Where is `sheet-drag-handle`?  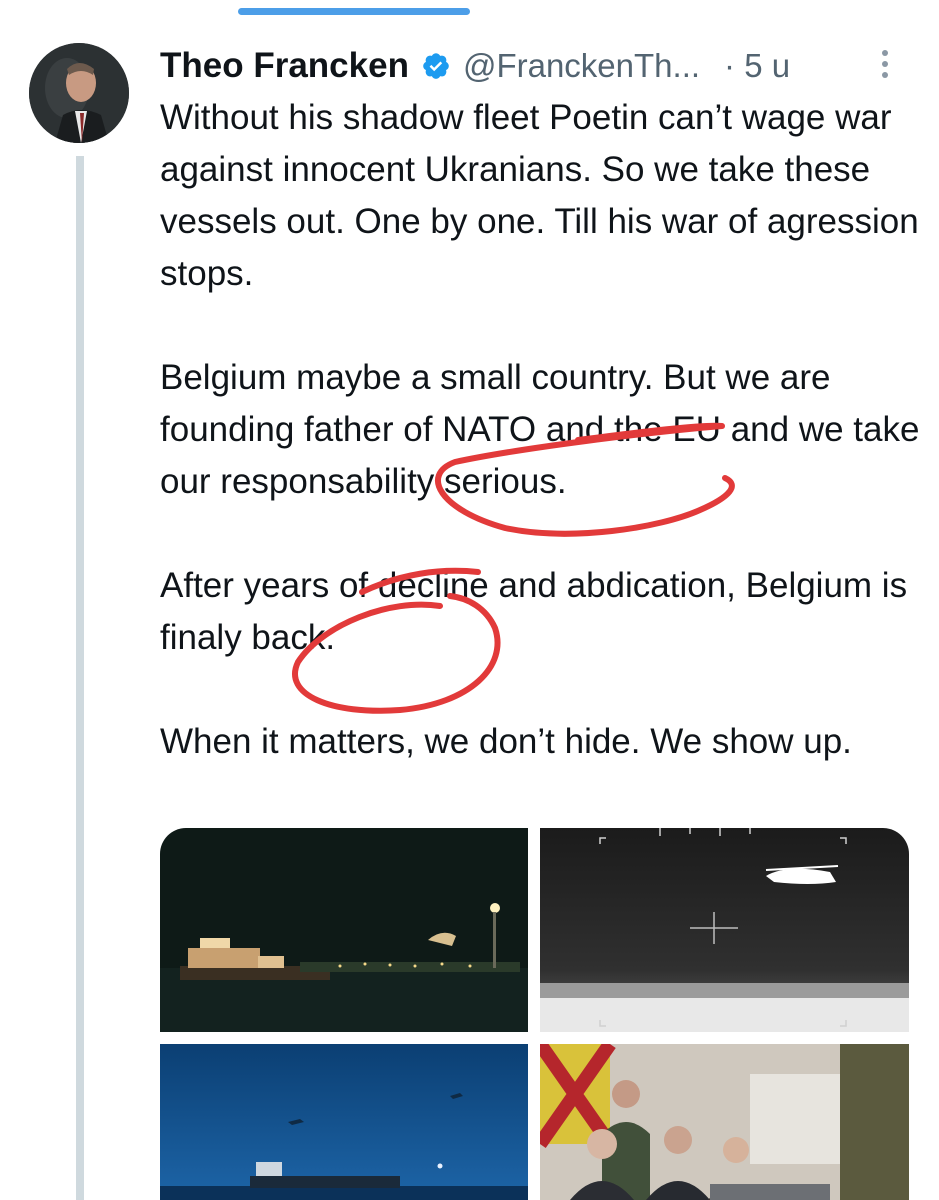
sheet-drag-handle is located at coordinates (354, 11).